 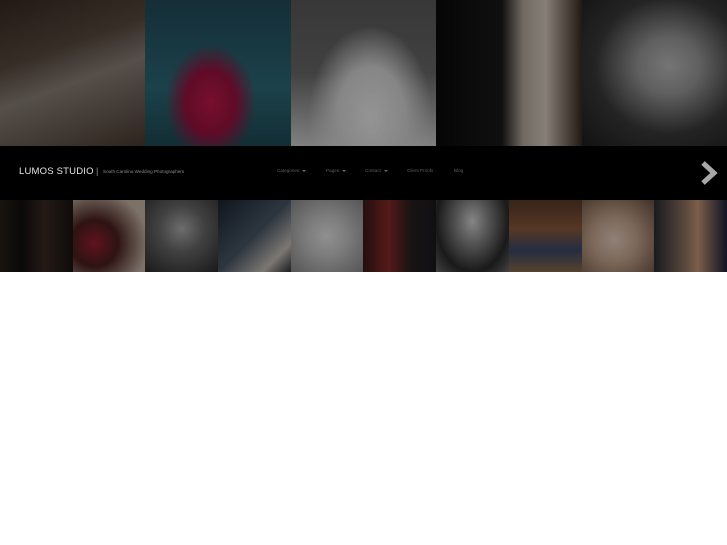 What do you see at coordinates (56, 171) in the screenshot?
I see `site-logo: LUMOS STUDIO` at bounding box center [56, 171].